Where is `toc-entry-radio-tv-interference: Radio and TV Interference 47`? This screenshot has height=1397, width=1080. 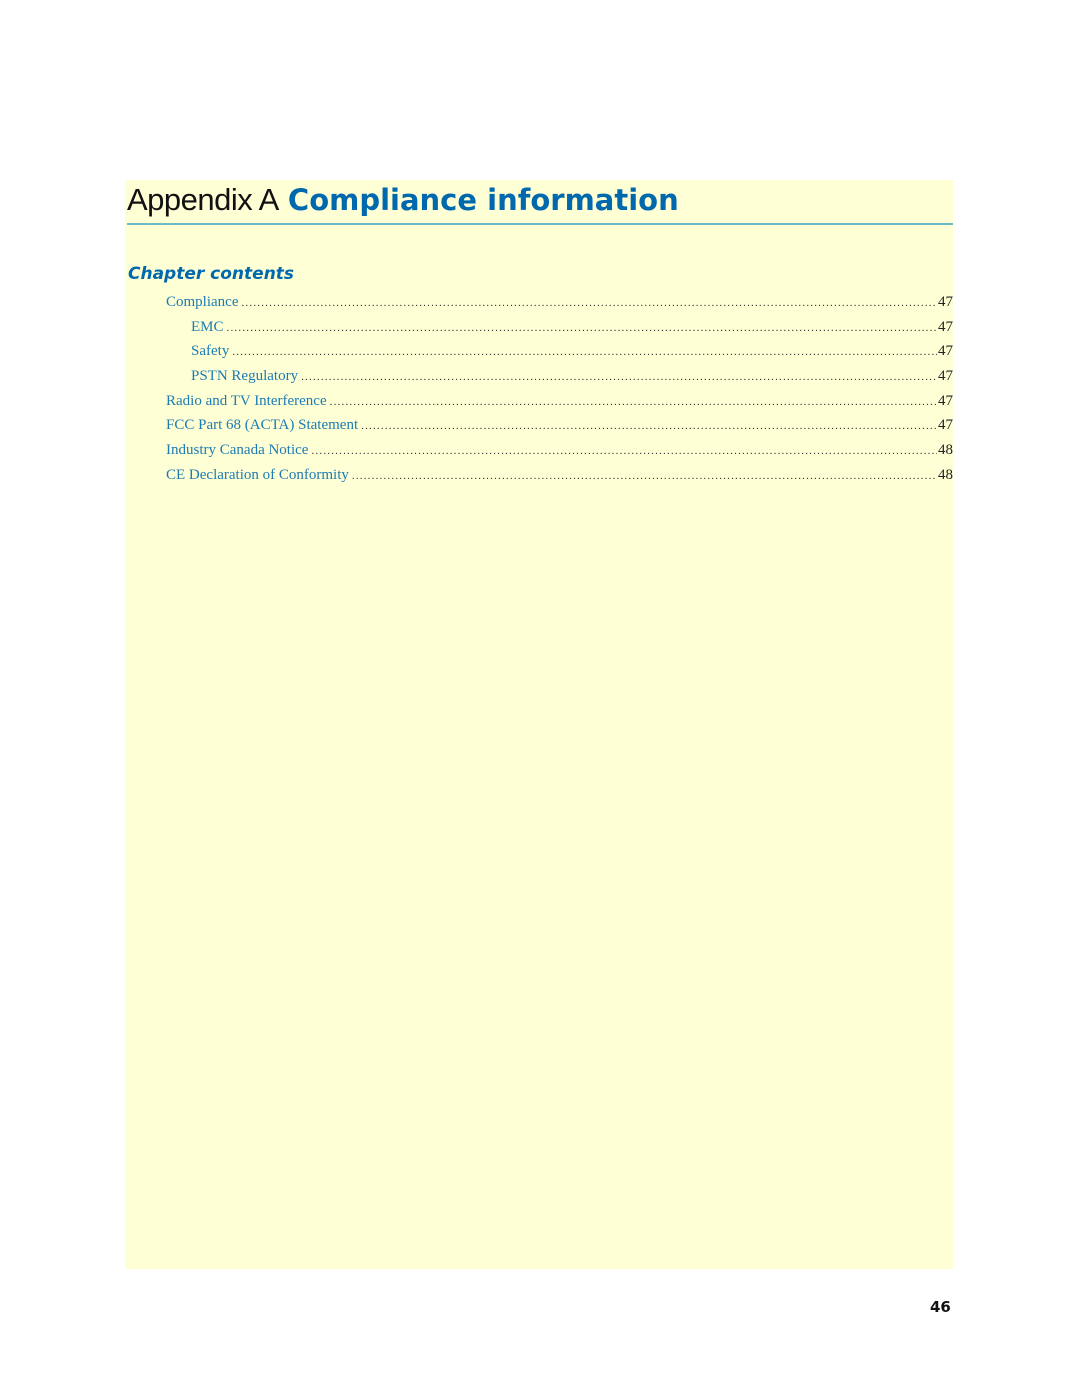 toc-entry-radio-tv-interference: Radio and TV Interference 47 is located at coordinates (559, 405).